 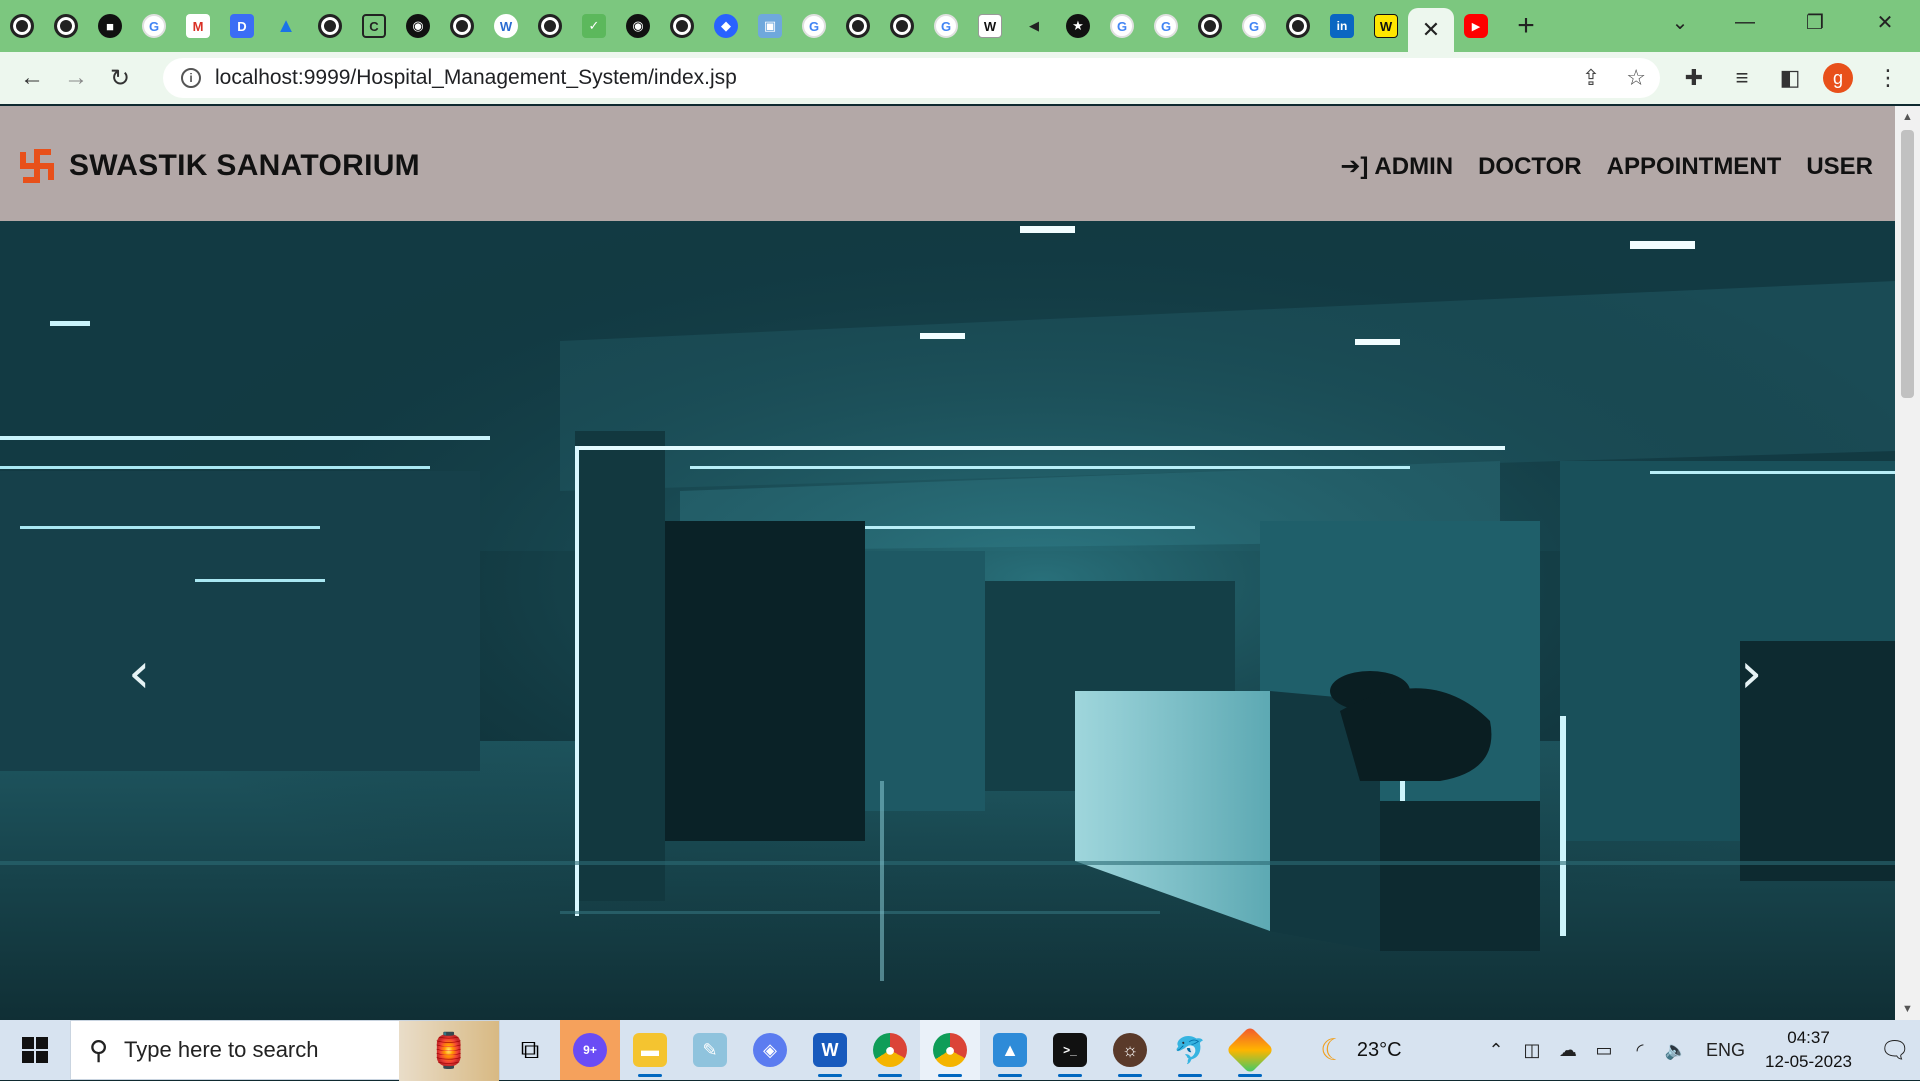 What do you see at coordinates (1530, 167) in the screenshot?
I see `nav-doctor: DOCTOR` at bounding box center [1530, 167].